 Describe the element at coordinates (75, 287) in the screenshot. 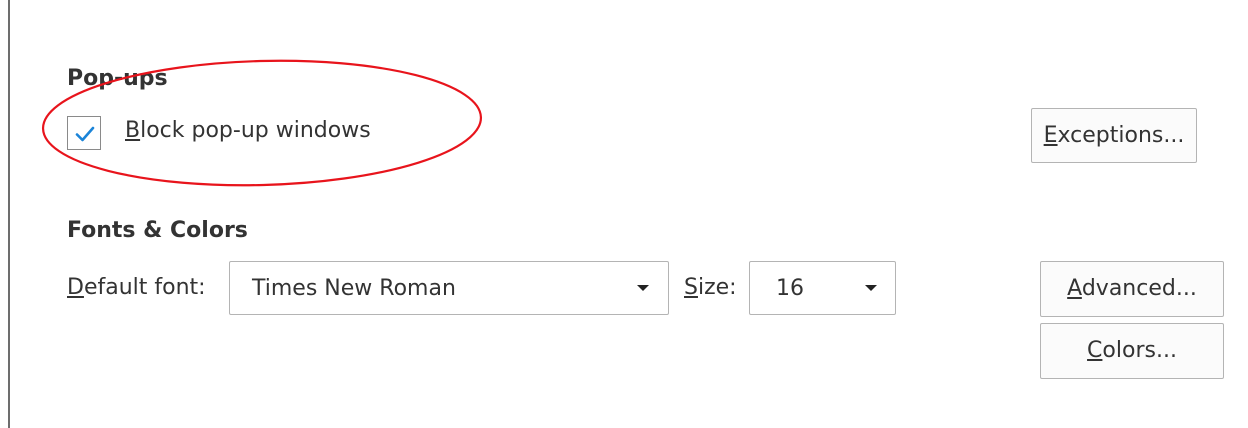

I see `default-font-accesskey: D` at that location.